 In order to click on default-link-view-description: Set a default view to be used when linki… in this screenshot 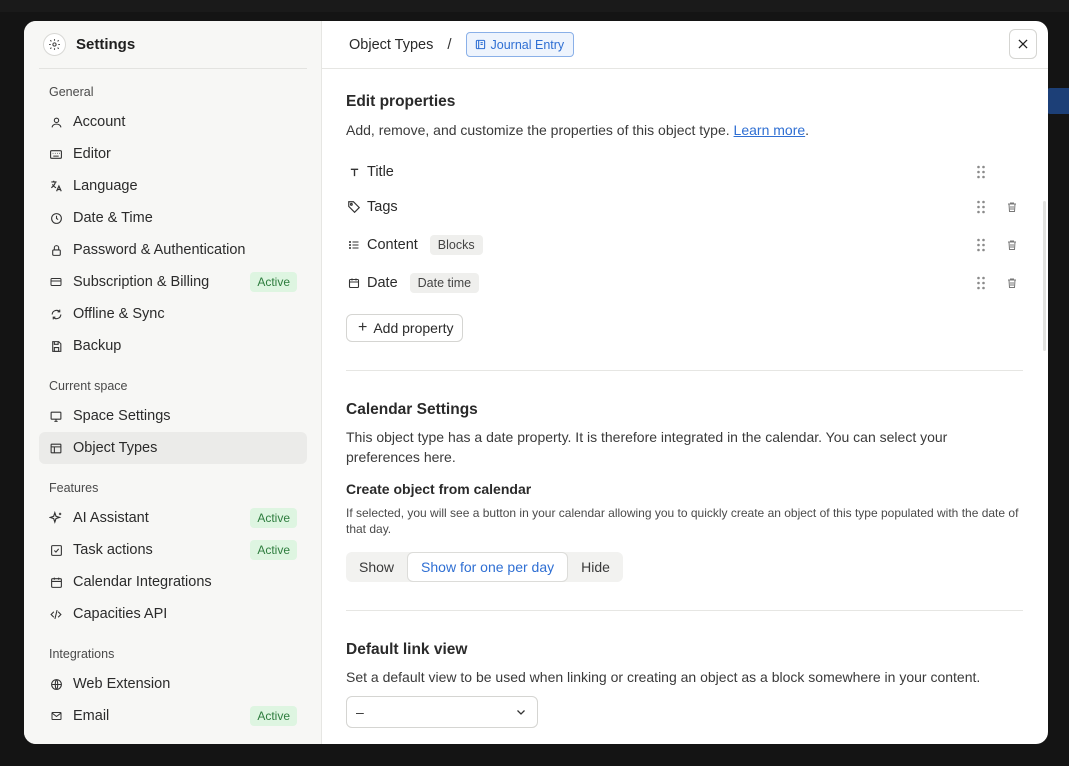, I will do `click(663, 677)`.